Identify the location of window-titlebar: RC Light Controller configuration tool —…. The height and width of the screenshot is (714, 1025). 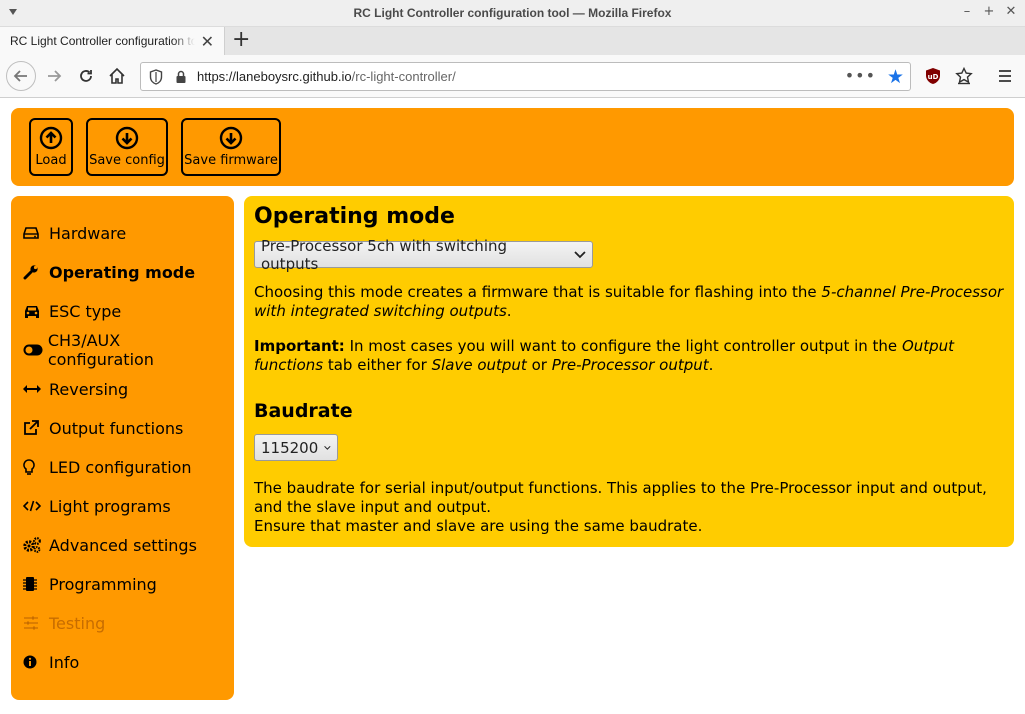
(512, 13).